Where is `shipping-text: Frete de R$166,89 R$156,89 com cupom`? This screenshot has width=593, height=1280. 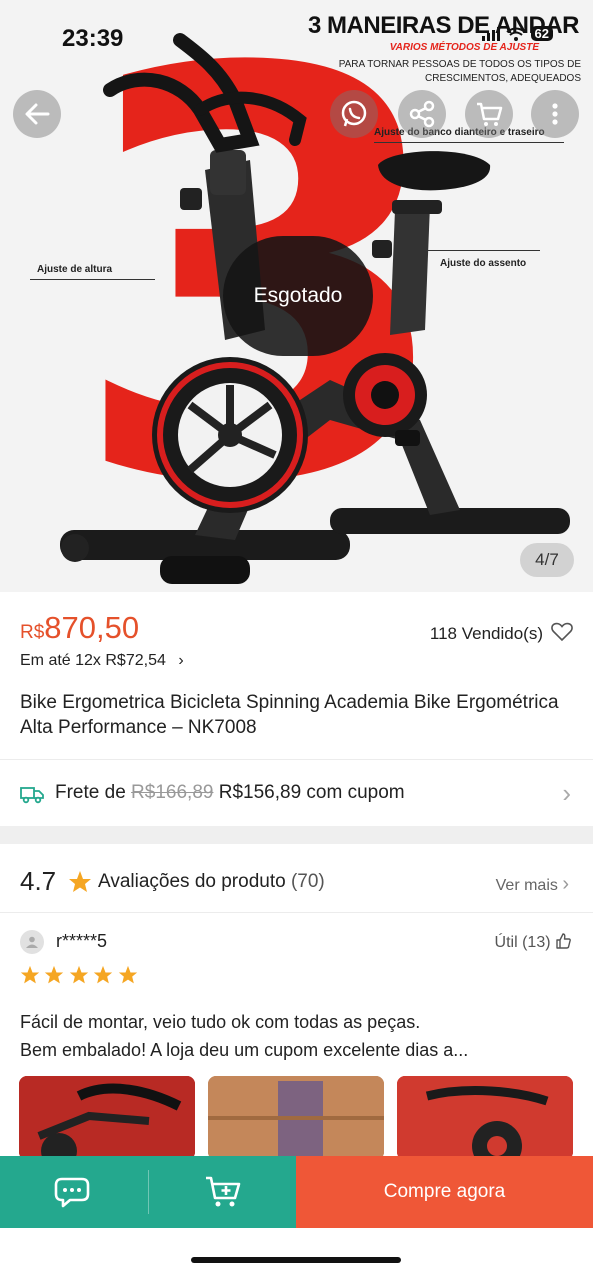 shipping-text: Frete de R$166,89 R$156,89 com cupom is located at coordinates (230, 793).